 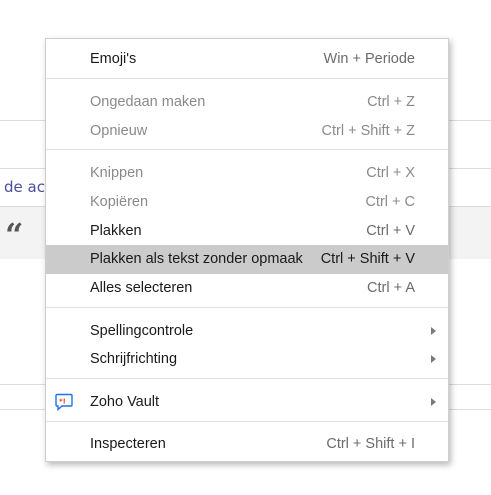 I want to click on menu-item-label: Ongedaan maken, so click(x=148, y=102).